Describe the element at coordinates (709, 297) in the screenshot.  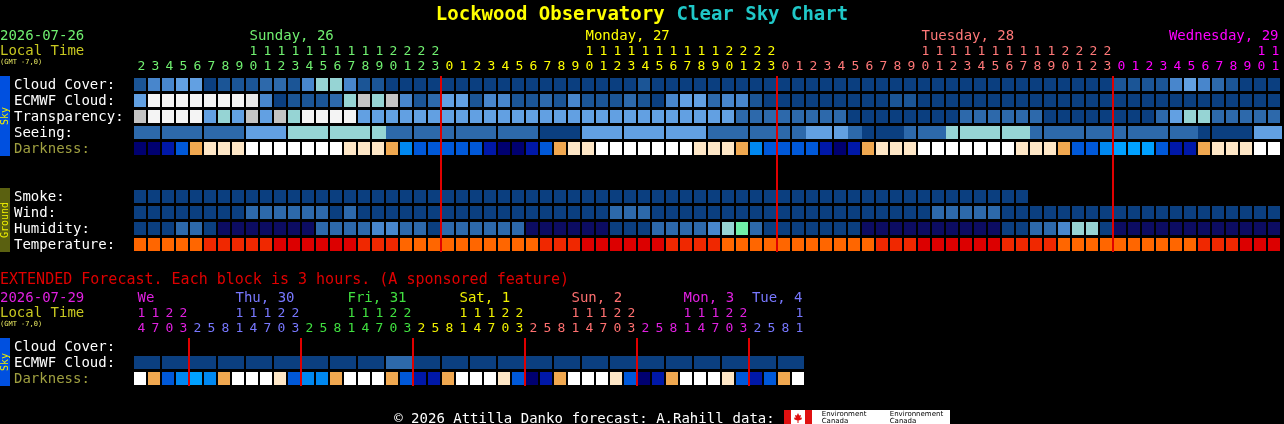
I see `day-label: Mon, 3` at that location.